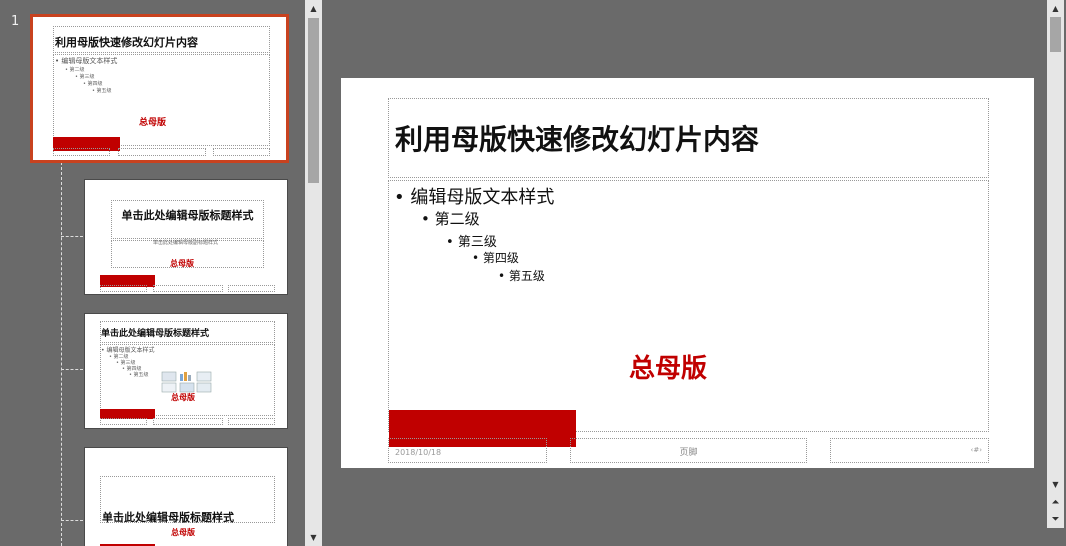  I want to click on thumbnail-layout-section: 单击此处编辑母版标题样式 总母版, so click(186, 496).